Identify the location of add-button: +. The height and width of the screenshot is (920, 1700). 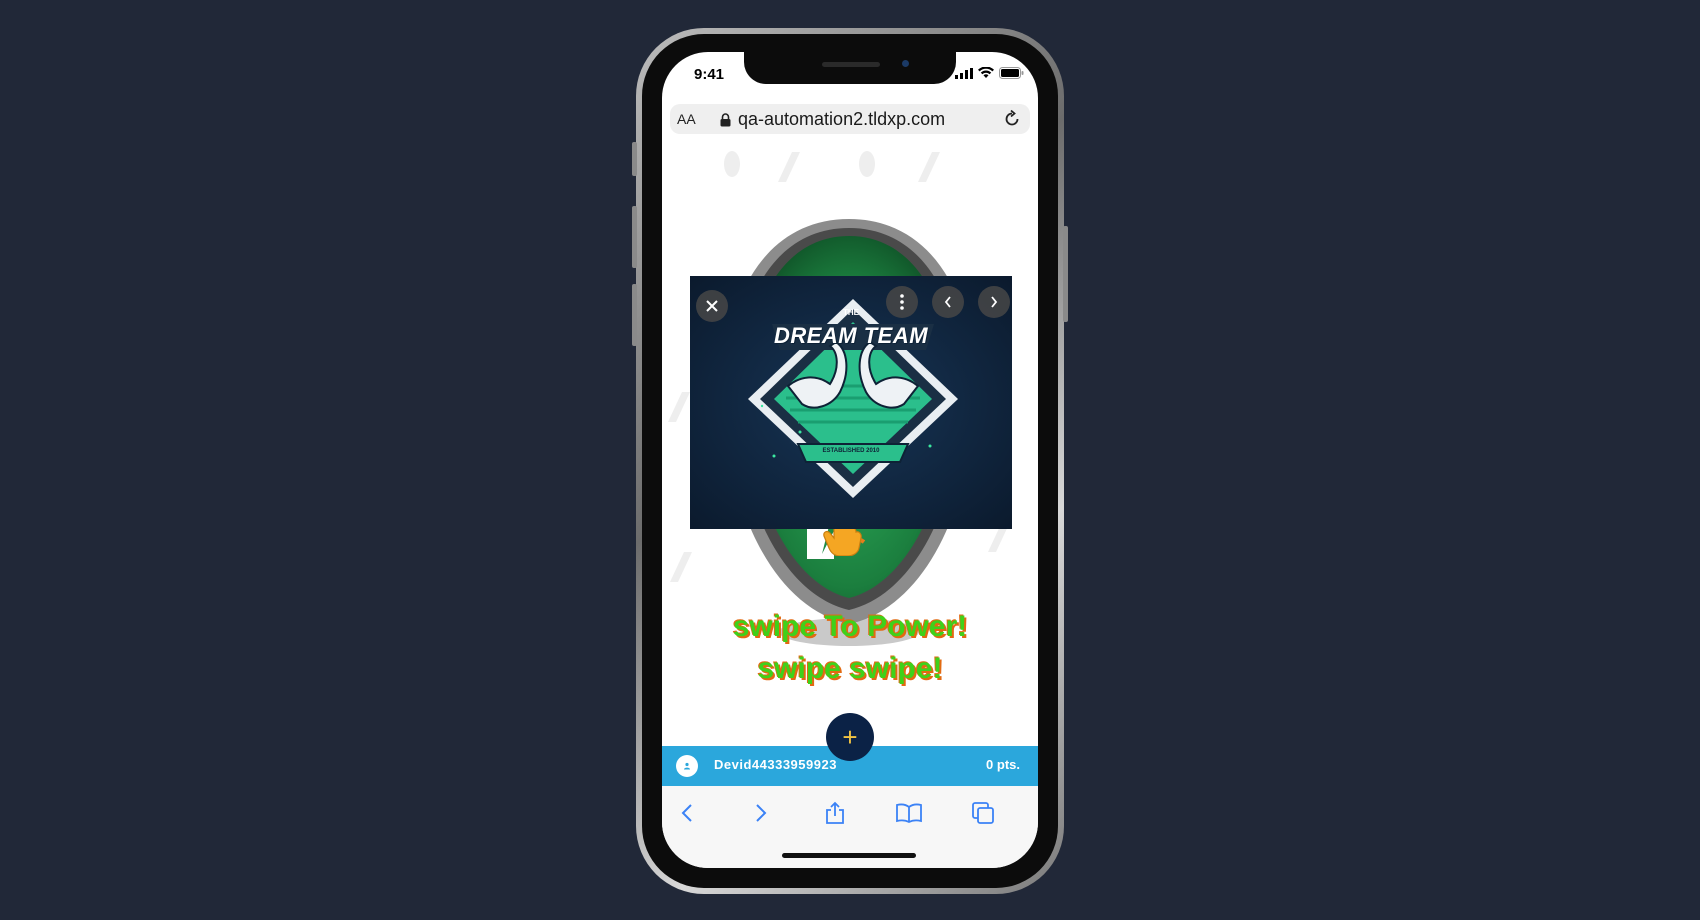
(850, 737).